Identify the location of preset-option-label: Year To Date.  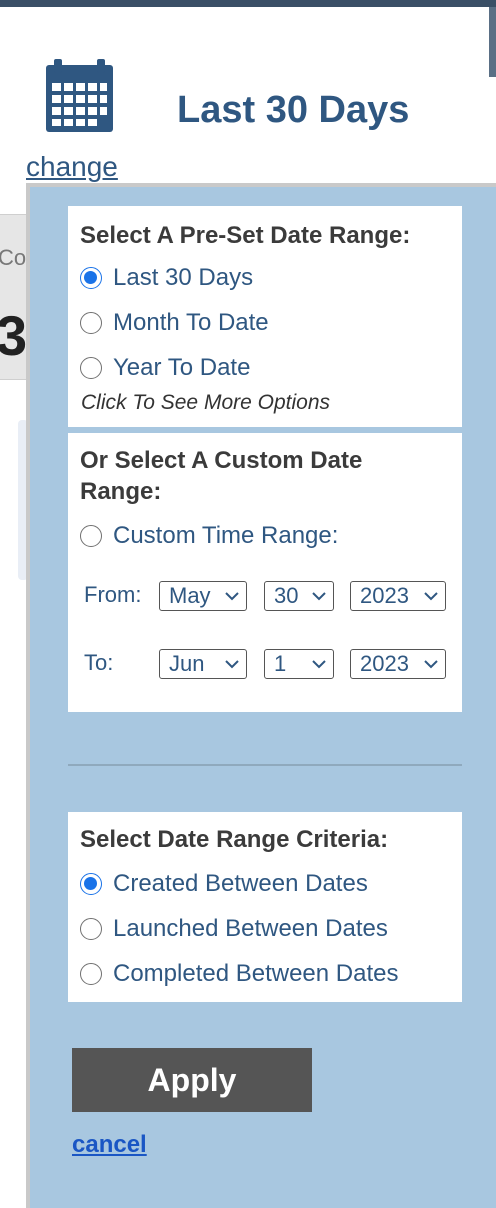
(182, 367).